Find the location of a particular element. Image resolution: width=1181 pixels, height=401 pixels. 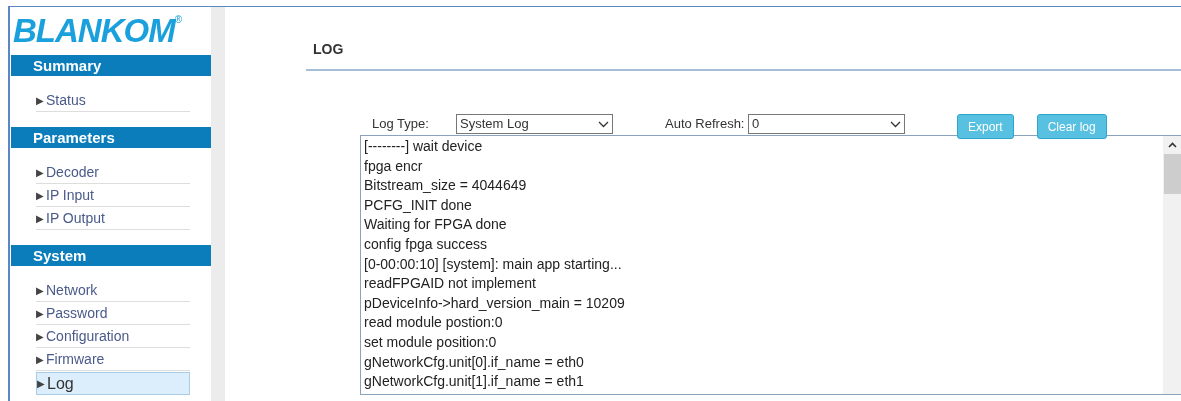

log-line: set module position:0 is located at coordinates (431, 342).